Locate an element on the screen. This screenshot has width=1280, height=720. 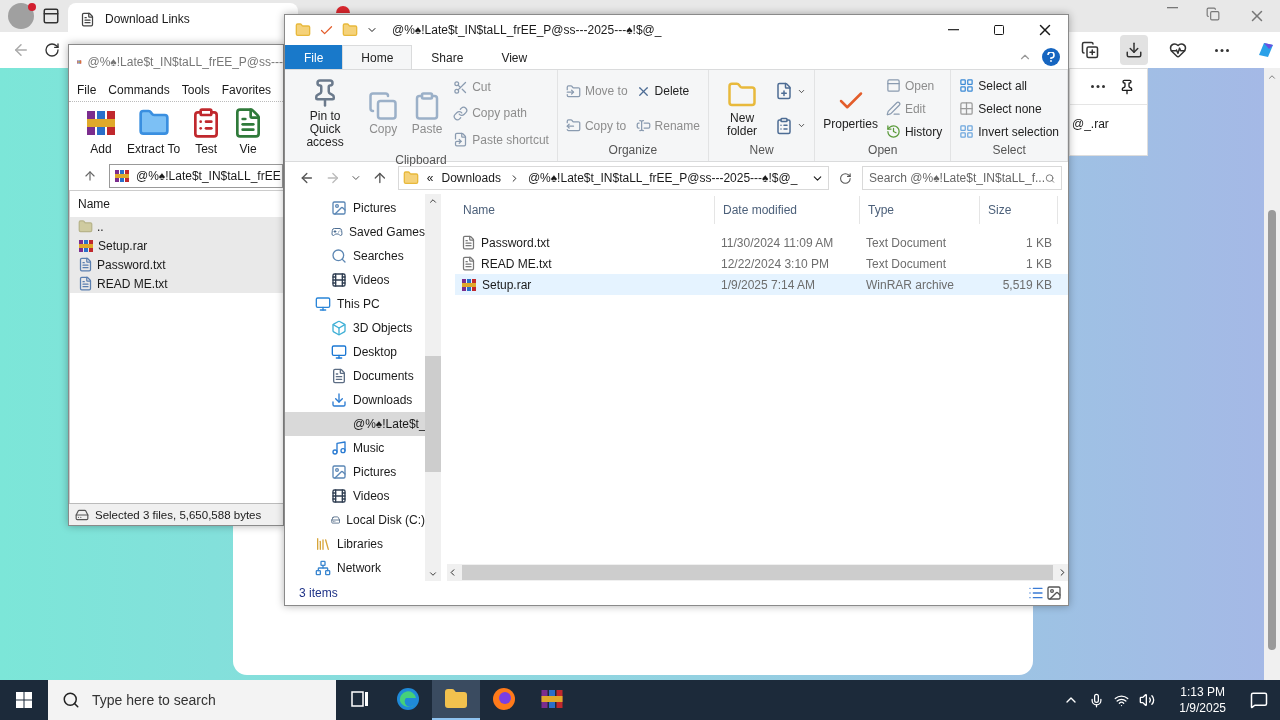
menu-item: Tools is located at coordinates (195, 90).